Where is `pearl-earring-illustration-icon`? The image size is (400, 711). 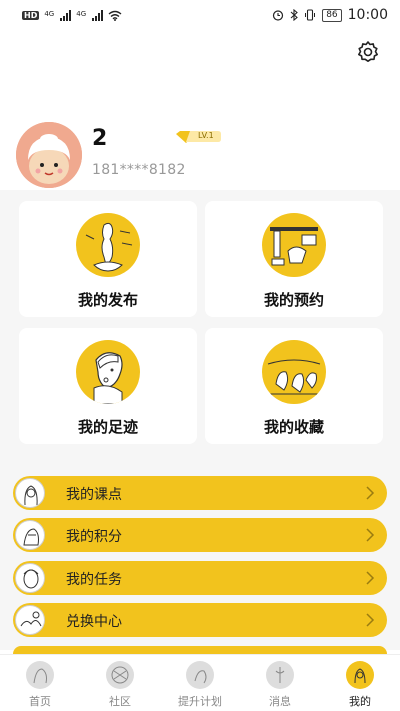 pearl-earring-illustration-icon is located at coordinates (108, 372).